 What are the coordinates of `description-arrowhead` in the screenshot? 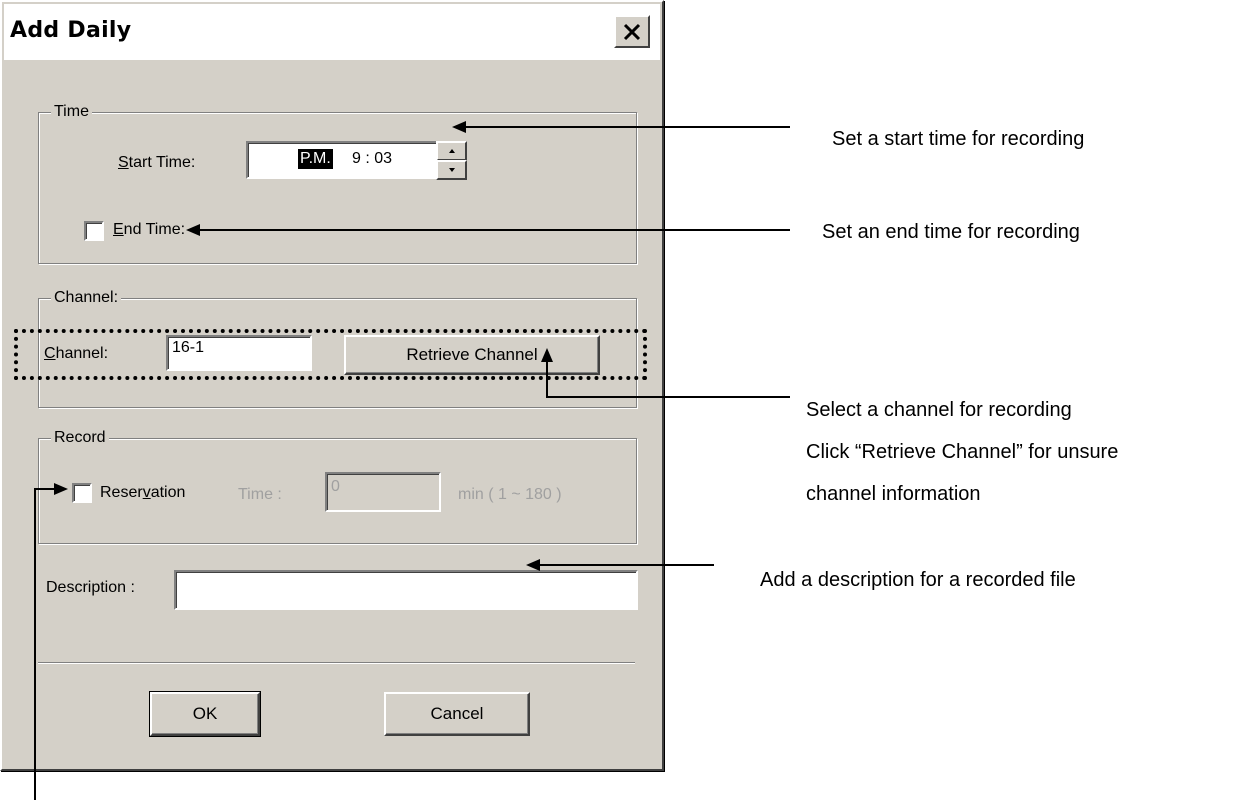 It's located at (533, 565).